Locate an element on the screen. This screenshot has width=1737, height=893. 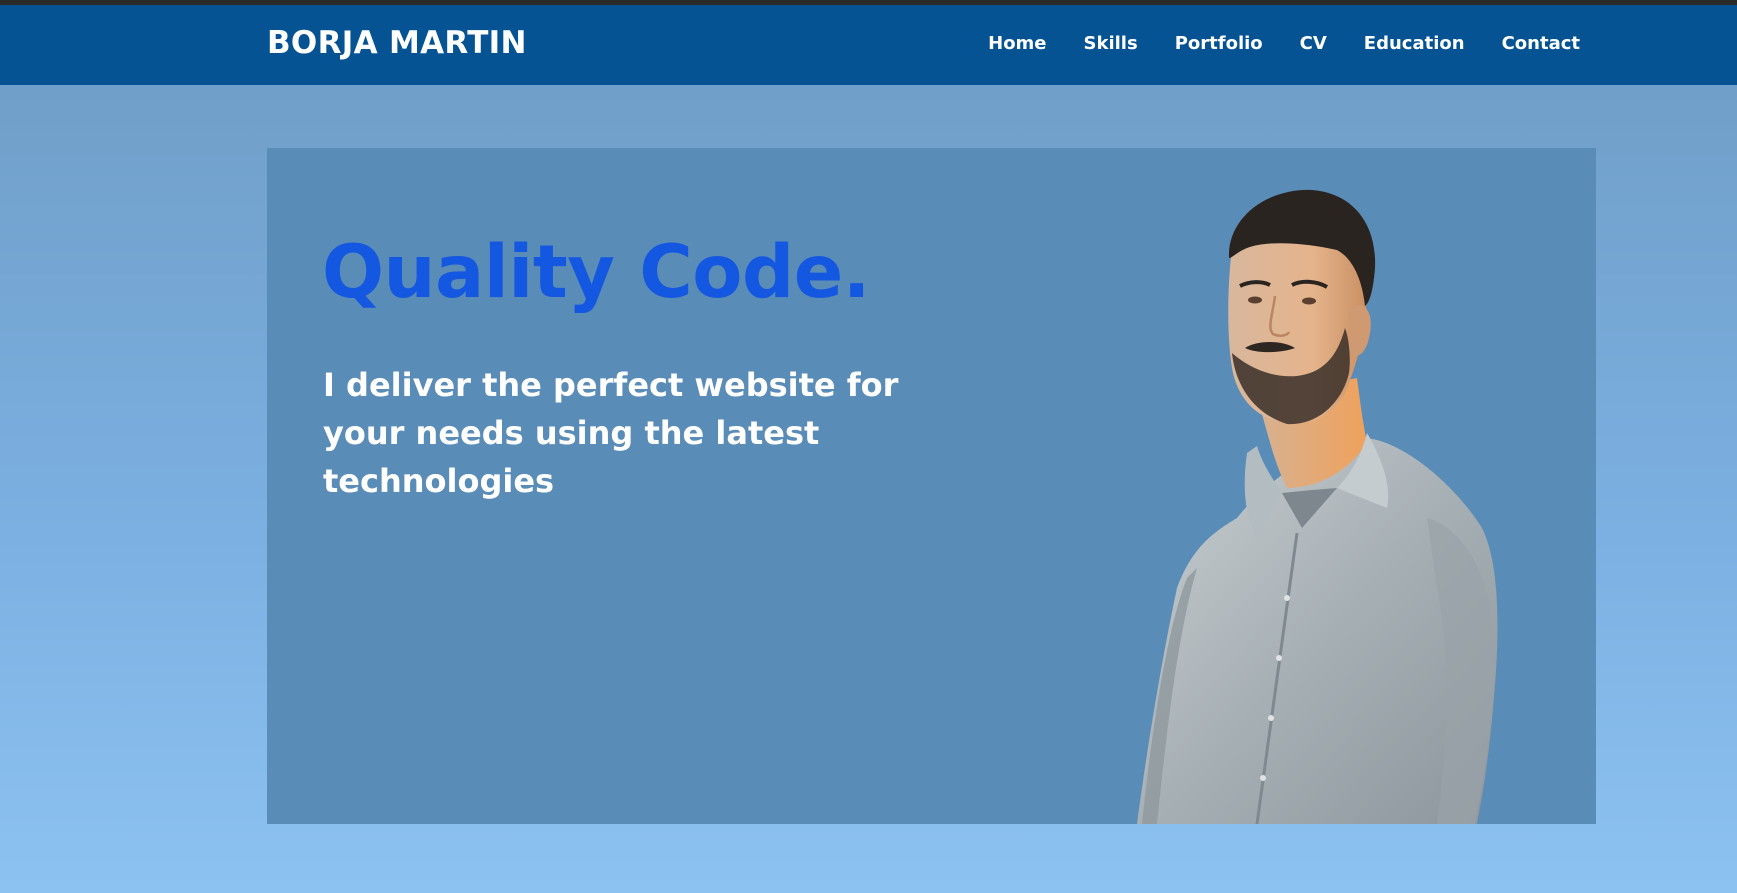
nav-link-portfolio: Portfolio is located at coordinates (1219, 43).